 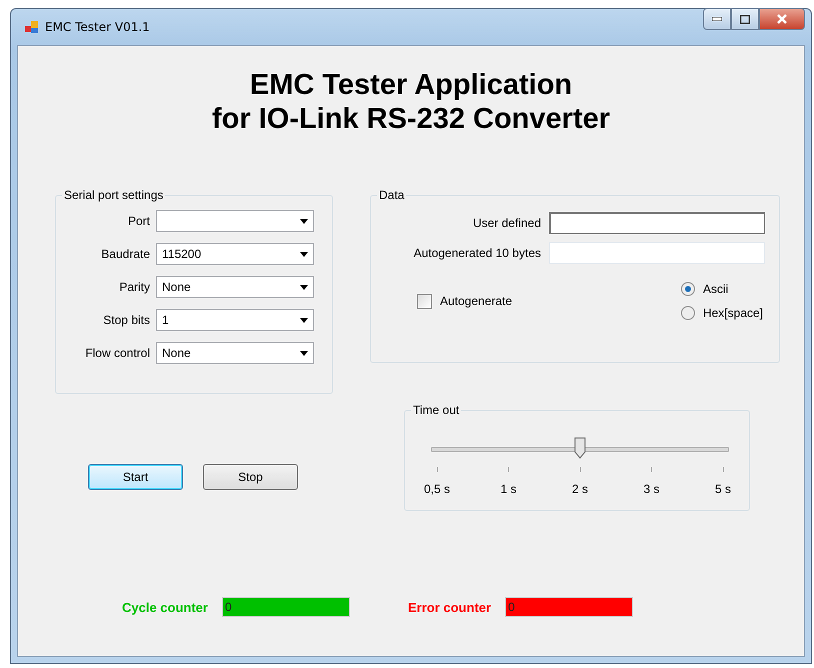 What do you see at coordinates (125, 254) in the screenshot?
I see `field-label: Baudrate` at bounding box center [125, 254].